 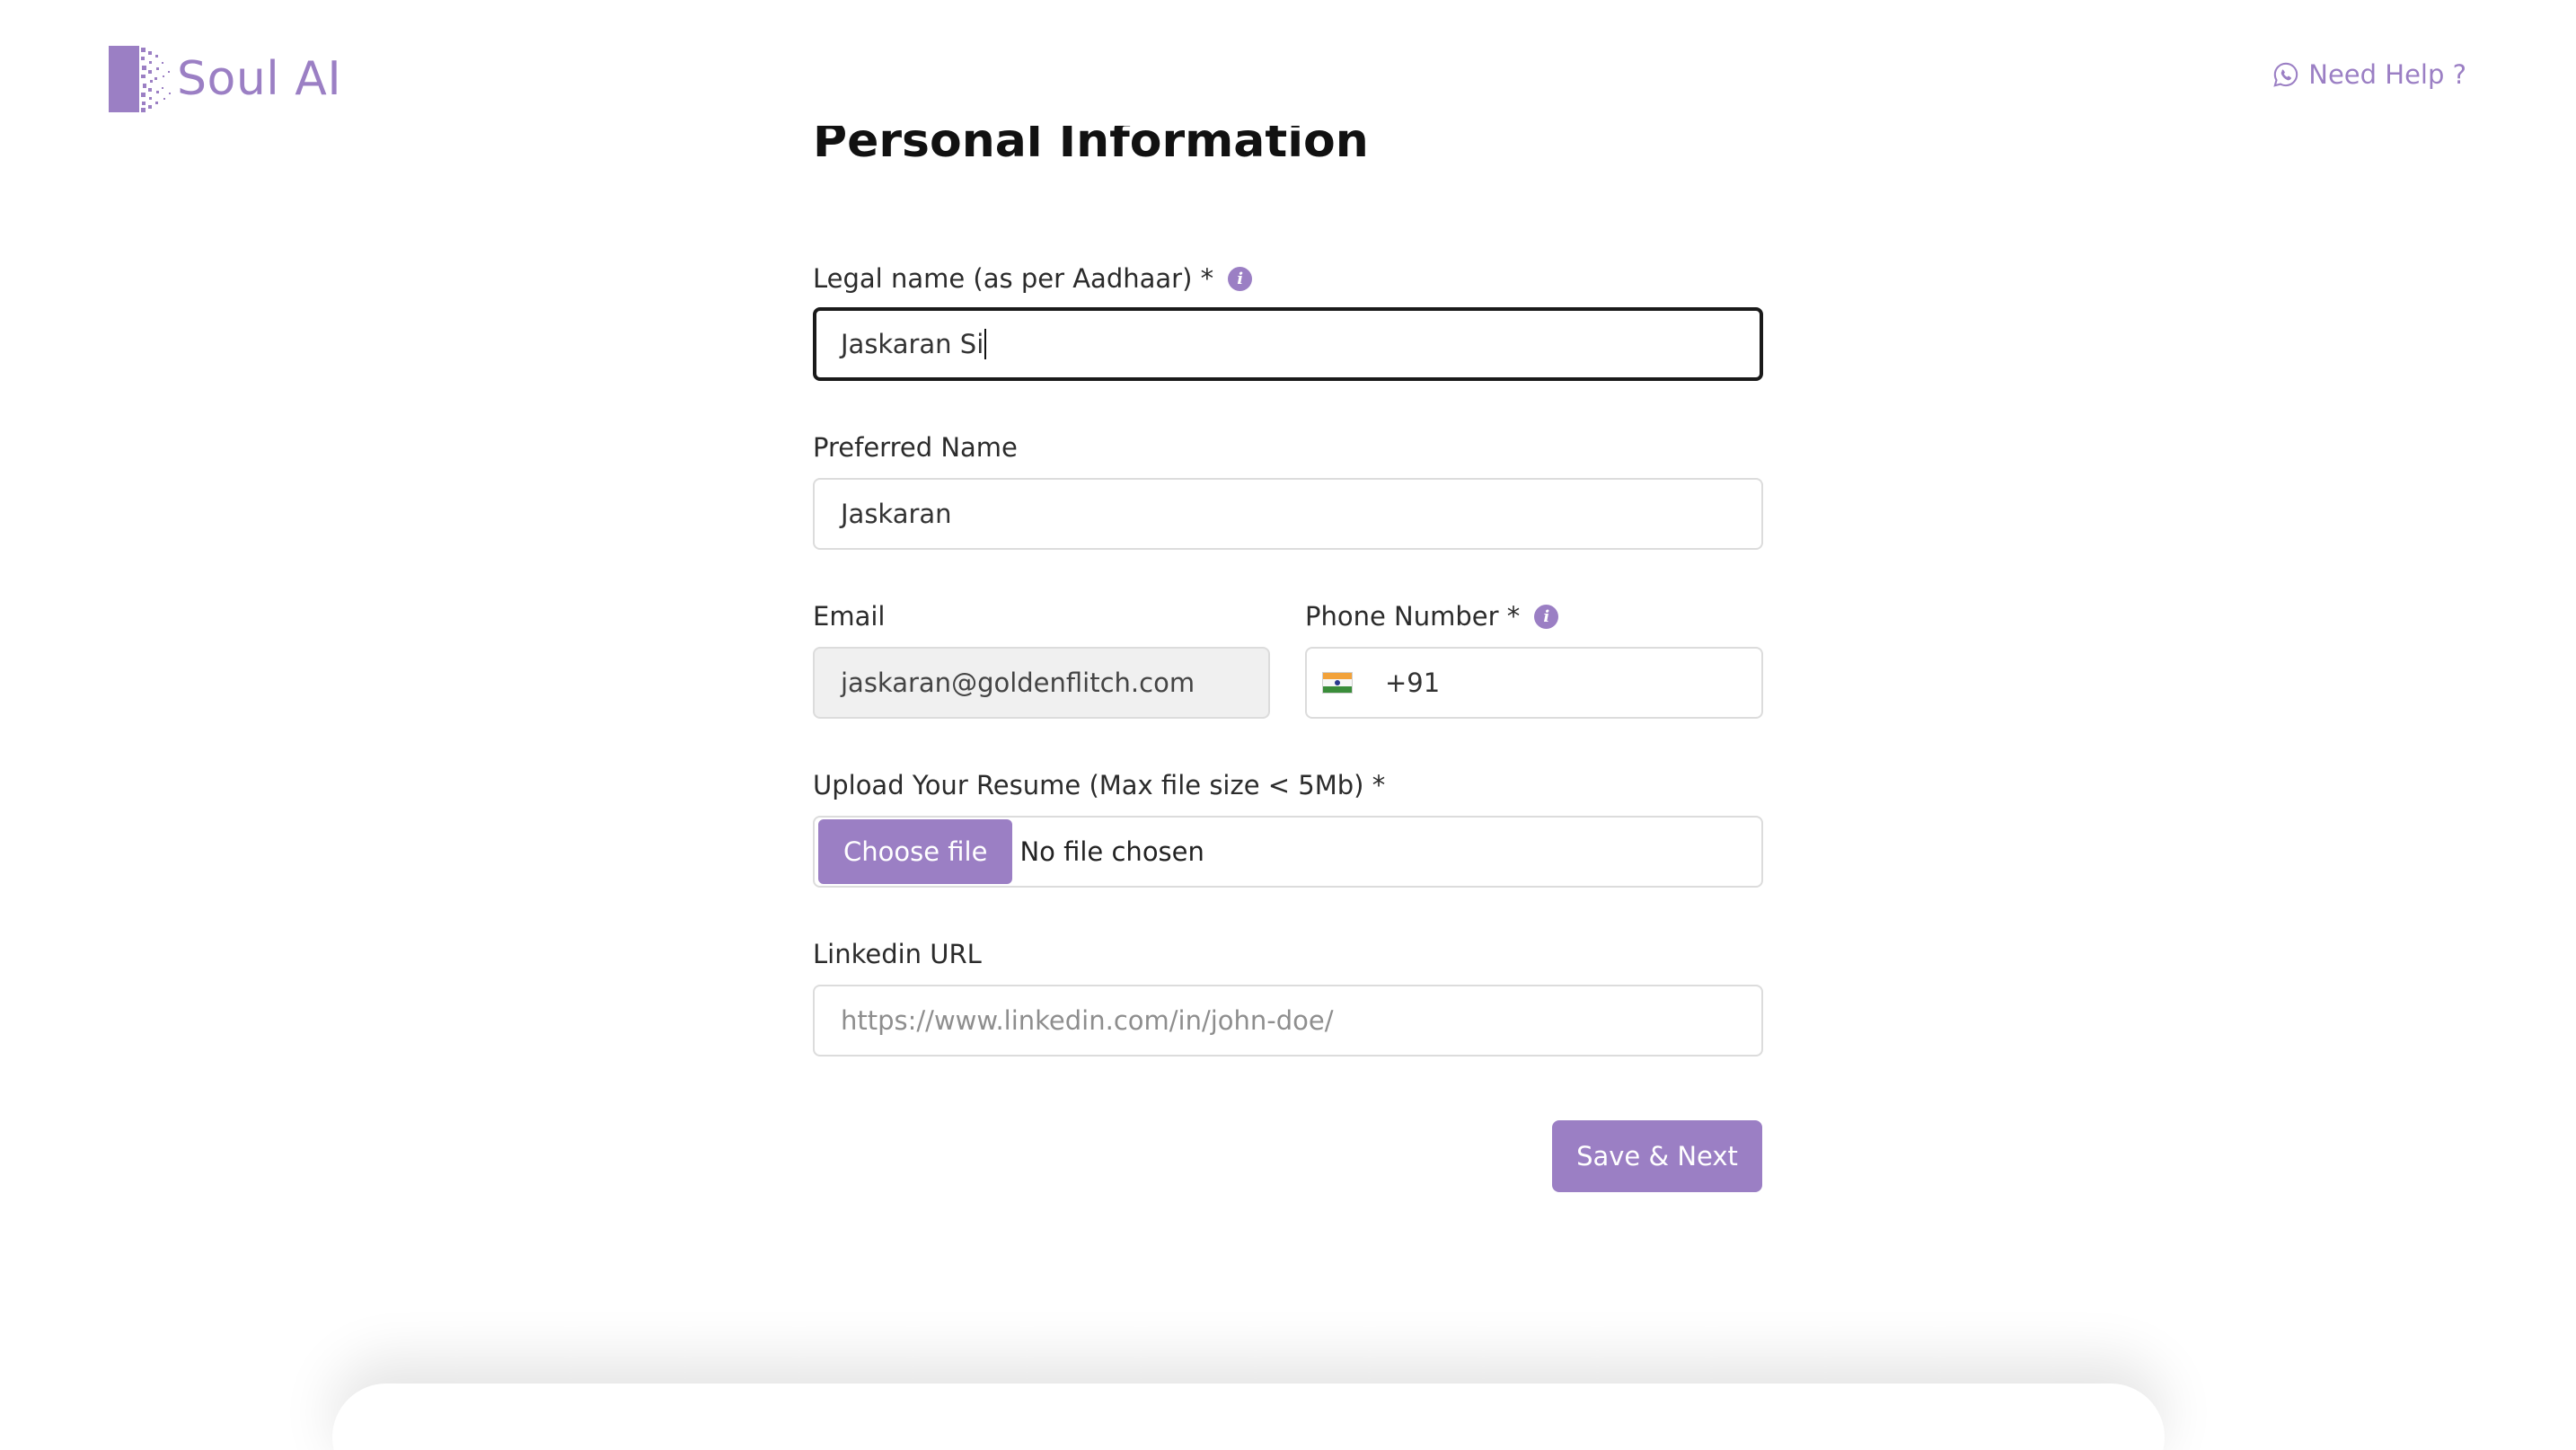 I want to click on legal-name-input: Jaskaran Si, so click(x=1288, y=344).